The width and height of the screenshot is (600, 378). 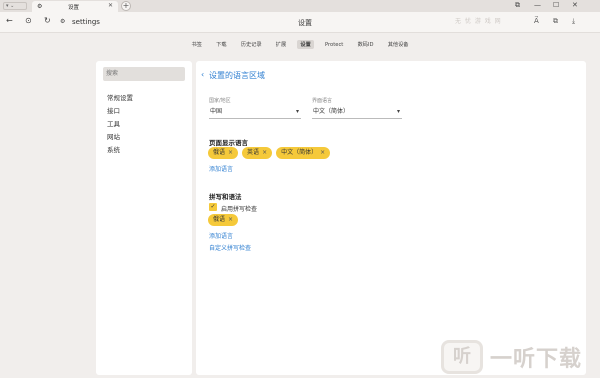 I want to click on tab-digital-id: 数码ID, so click(x=366, y=44).